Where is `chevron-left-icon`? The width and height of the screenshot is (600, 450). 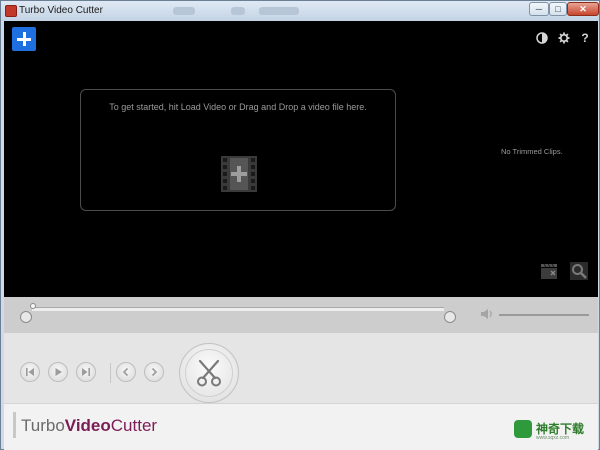
chevron-left-icon is located at coordinates (125, 372).